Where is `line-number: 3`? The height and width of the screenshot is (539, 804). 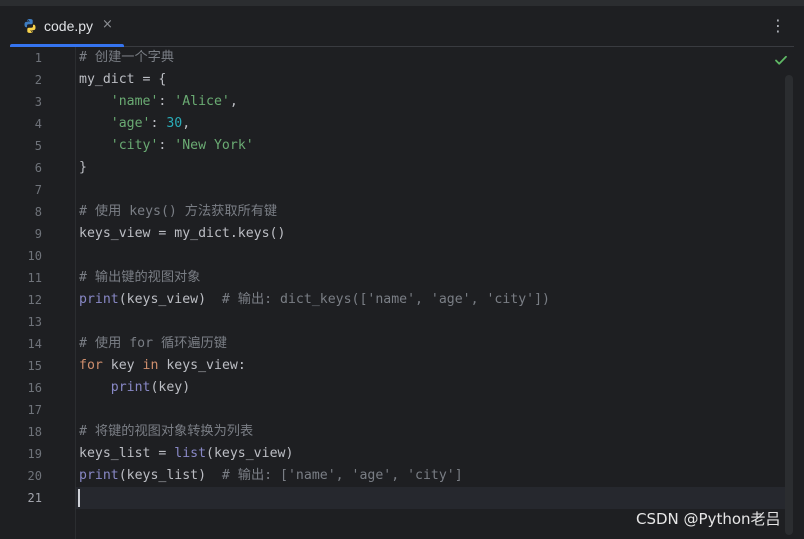
line-number: 3 is located at coordinates (38, 102).